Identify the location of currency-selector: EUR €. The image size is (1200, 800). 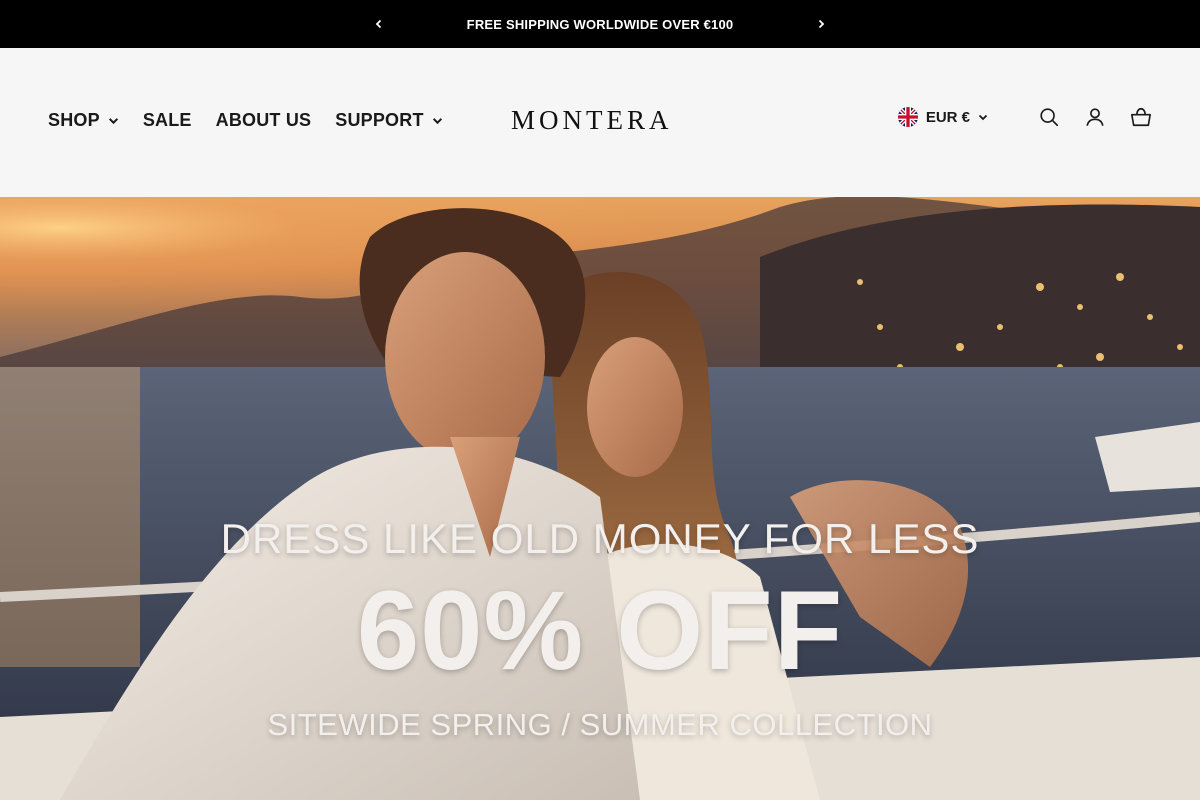
(942, 117).